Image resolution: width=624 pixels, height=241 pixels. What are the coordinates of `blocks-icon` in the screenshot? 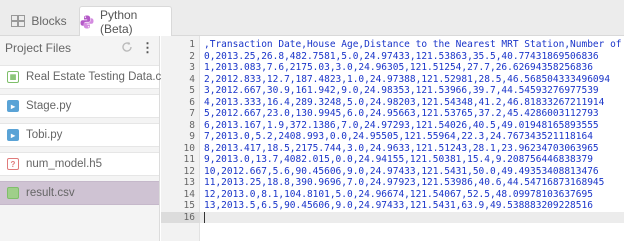 It's located at (18, 21).